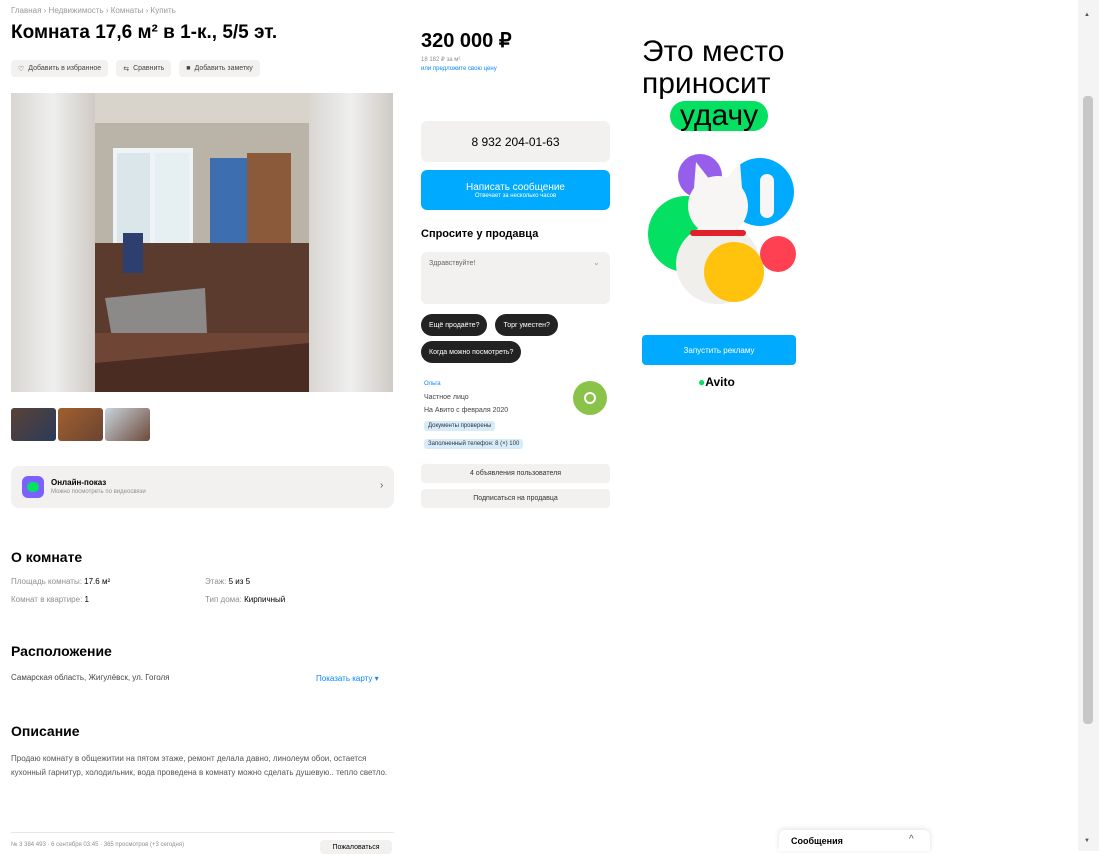  What do you see at coordinates (53, 242) in the screenshot?
I see `gallery-blur-left` at bounding box center [53, 242].